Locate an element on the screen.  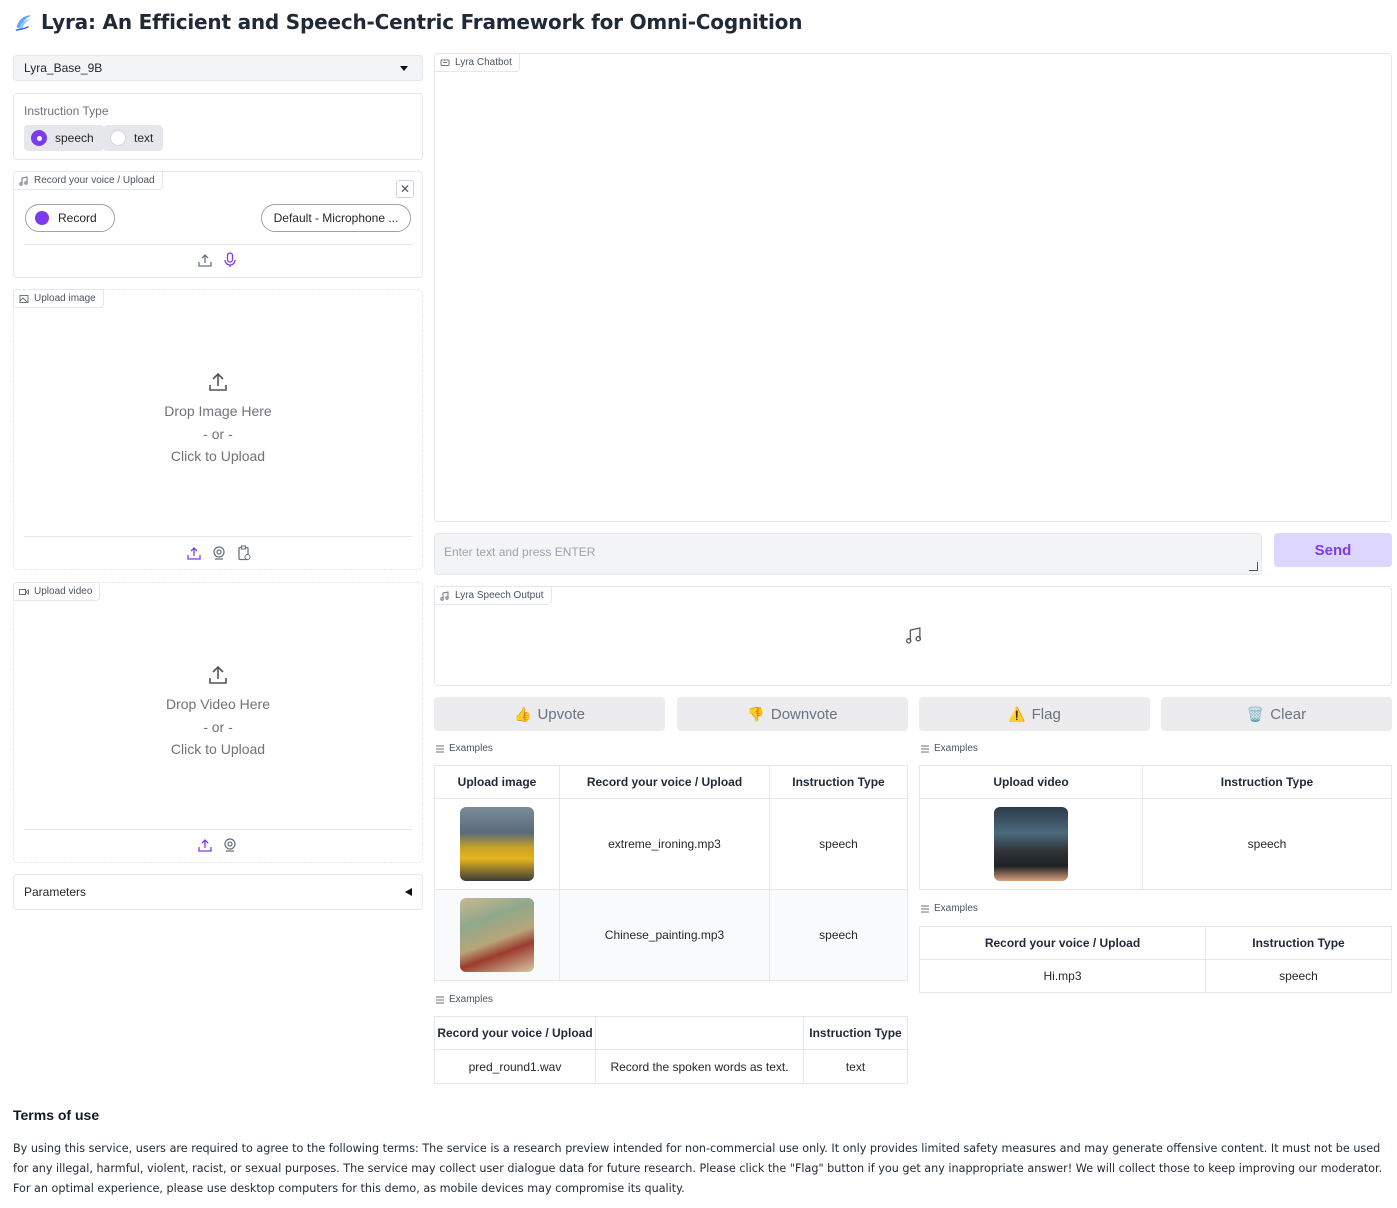
image-dropzone: Drop Image Here - or - Click to Upload is located at coordinates (218, 419).